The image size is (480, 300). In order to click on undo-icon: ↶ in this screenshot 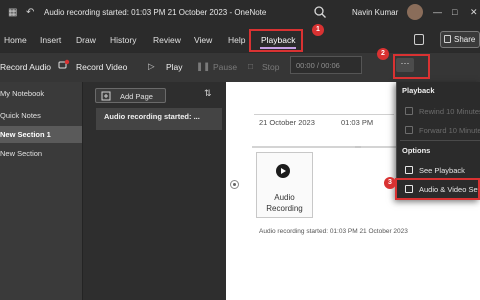, I will do `click(30, 12)`.